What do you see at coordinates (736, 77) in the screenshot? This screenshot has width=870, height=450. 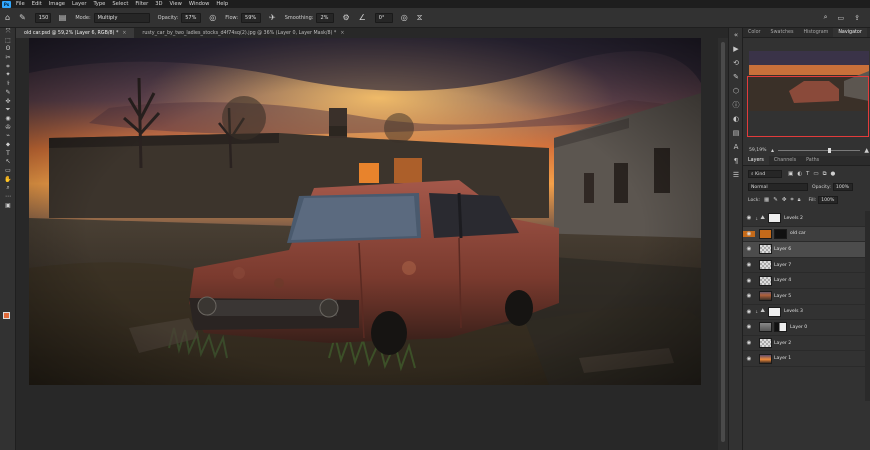 I see `brush-preset-icon: ✎` at bounding box center [736, 77].